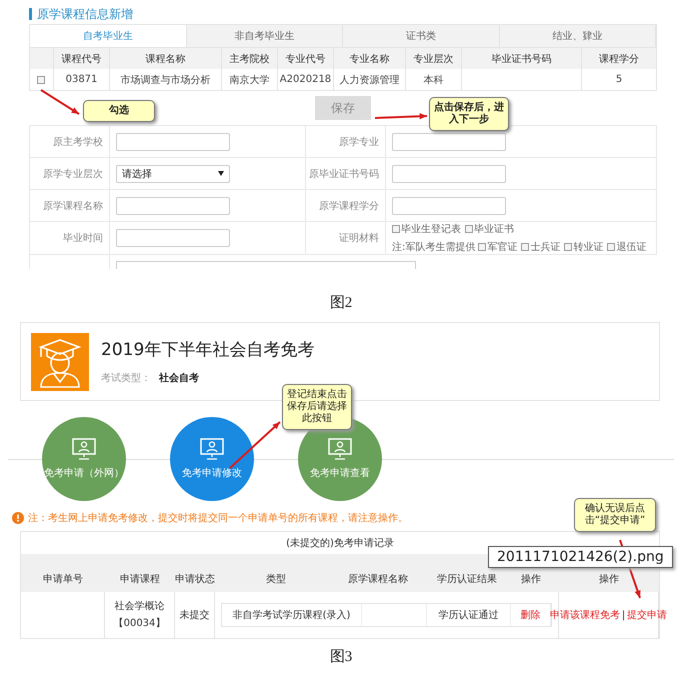 This screenshot has width=682, height=699. Describe the element at coordinates (84, 459) in the screenshot. I see `step-button: 免考申请（外网）` at that location.